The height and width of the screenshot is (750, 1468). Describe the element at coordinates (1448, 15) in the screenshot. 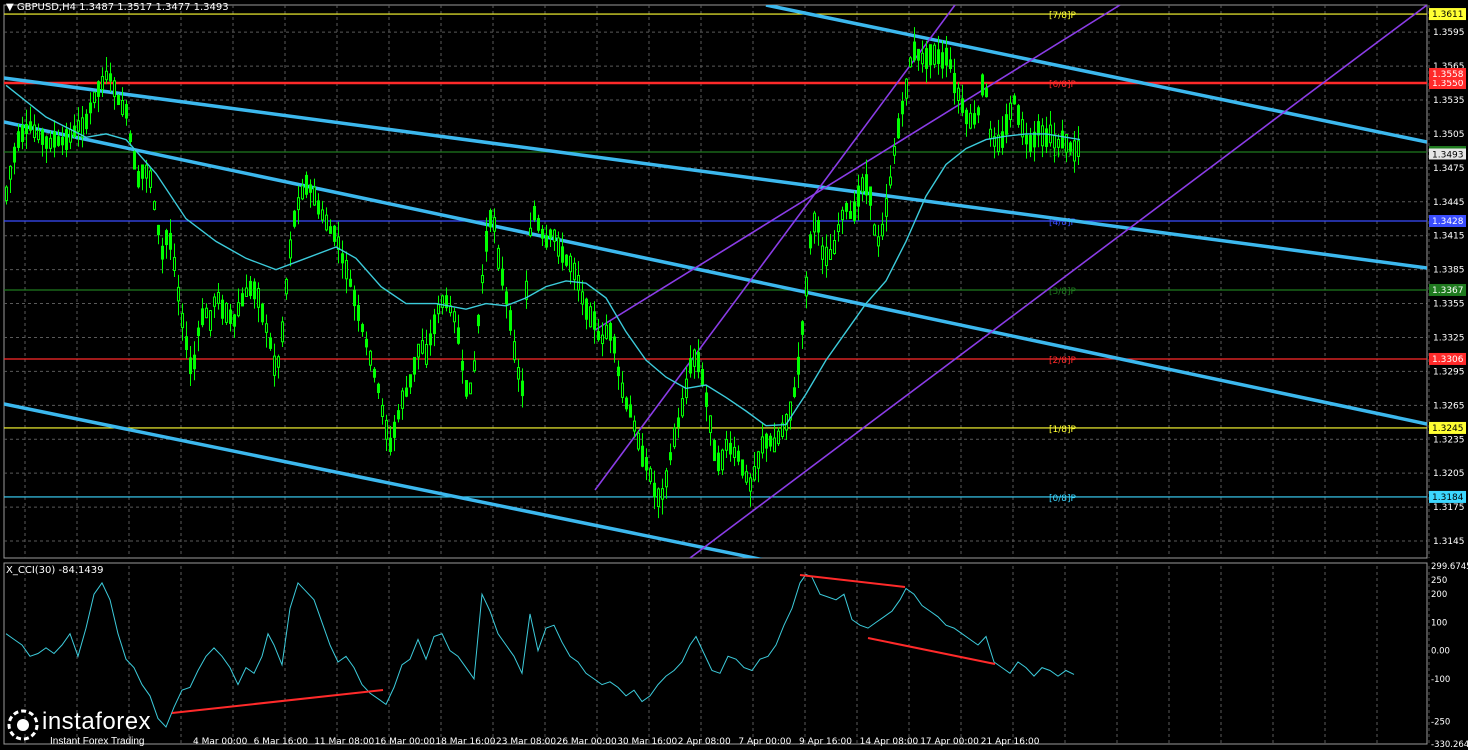

I see `price-level-value: 1.3611` at that location.